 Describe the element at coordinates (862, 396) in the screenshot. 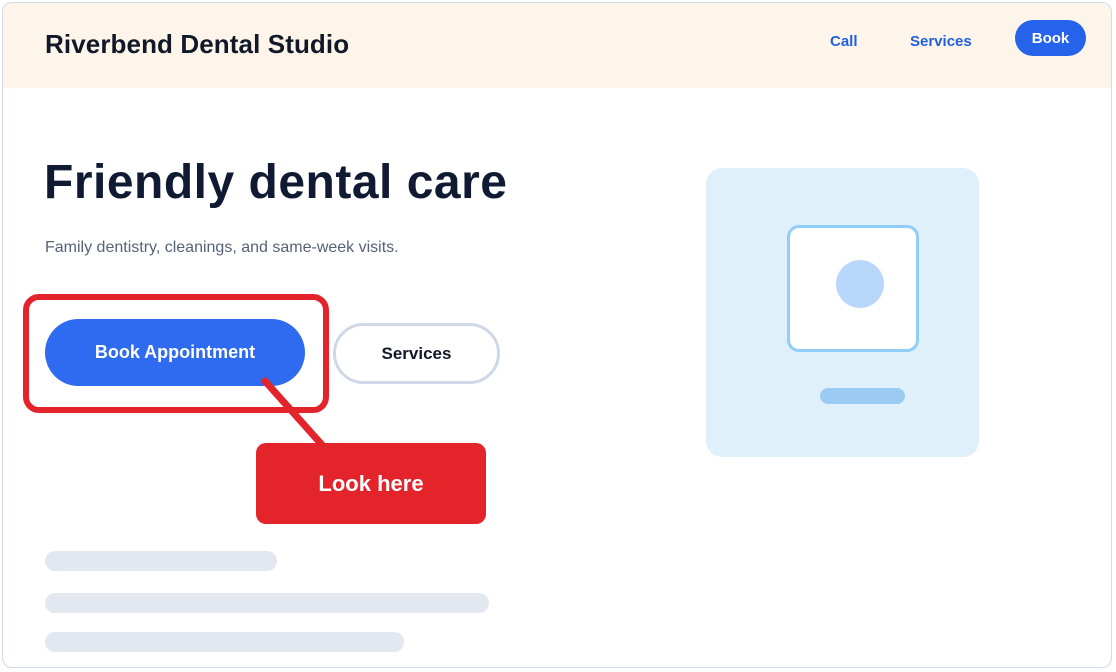

I see `illustration-caption-bar` at that location.